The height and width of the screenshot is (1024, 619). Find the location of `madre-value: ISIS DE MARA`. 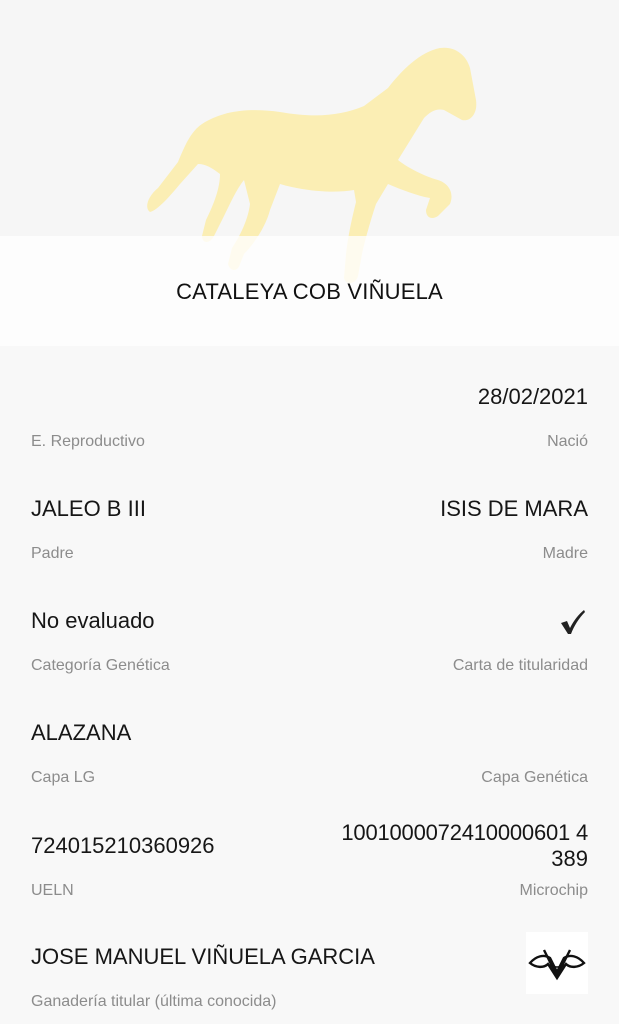

madre-value: ISIS DE MARA is located at coordinates (514, 509).